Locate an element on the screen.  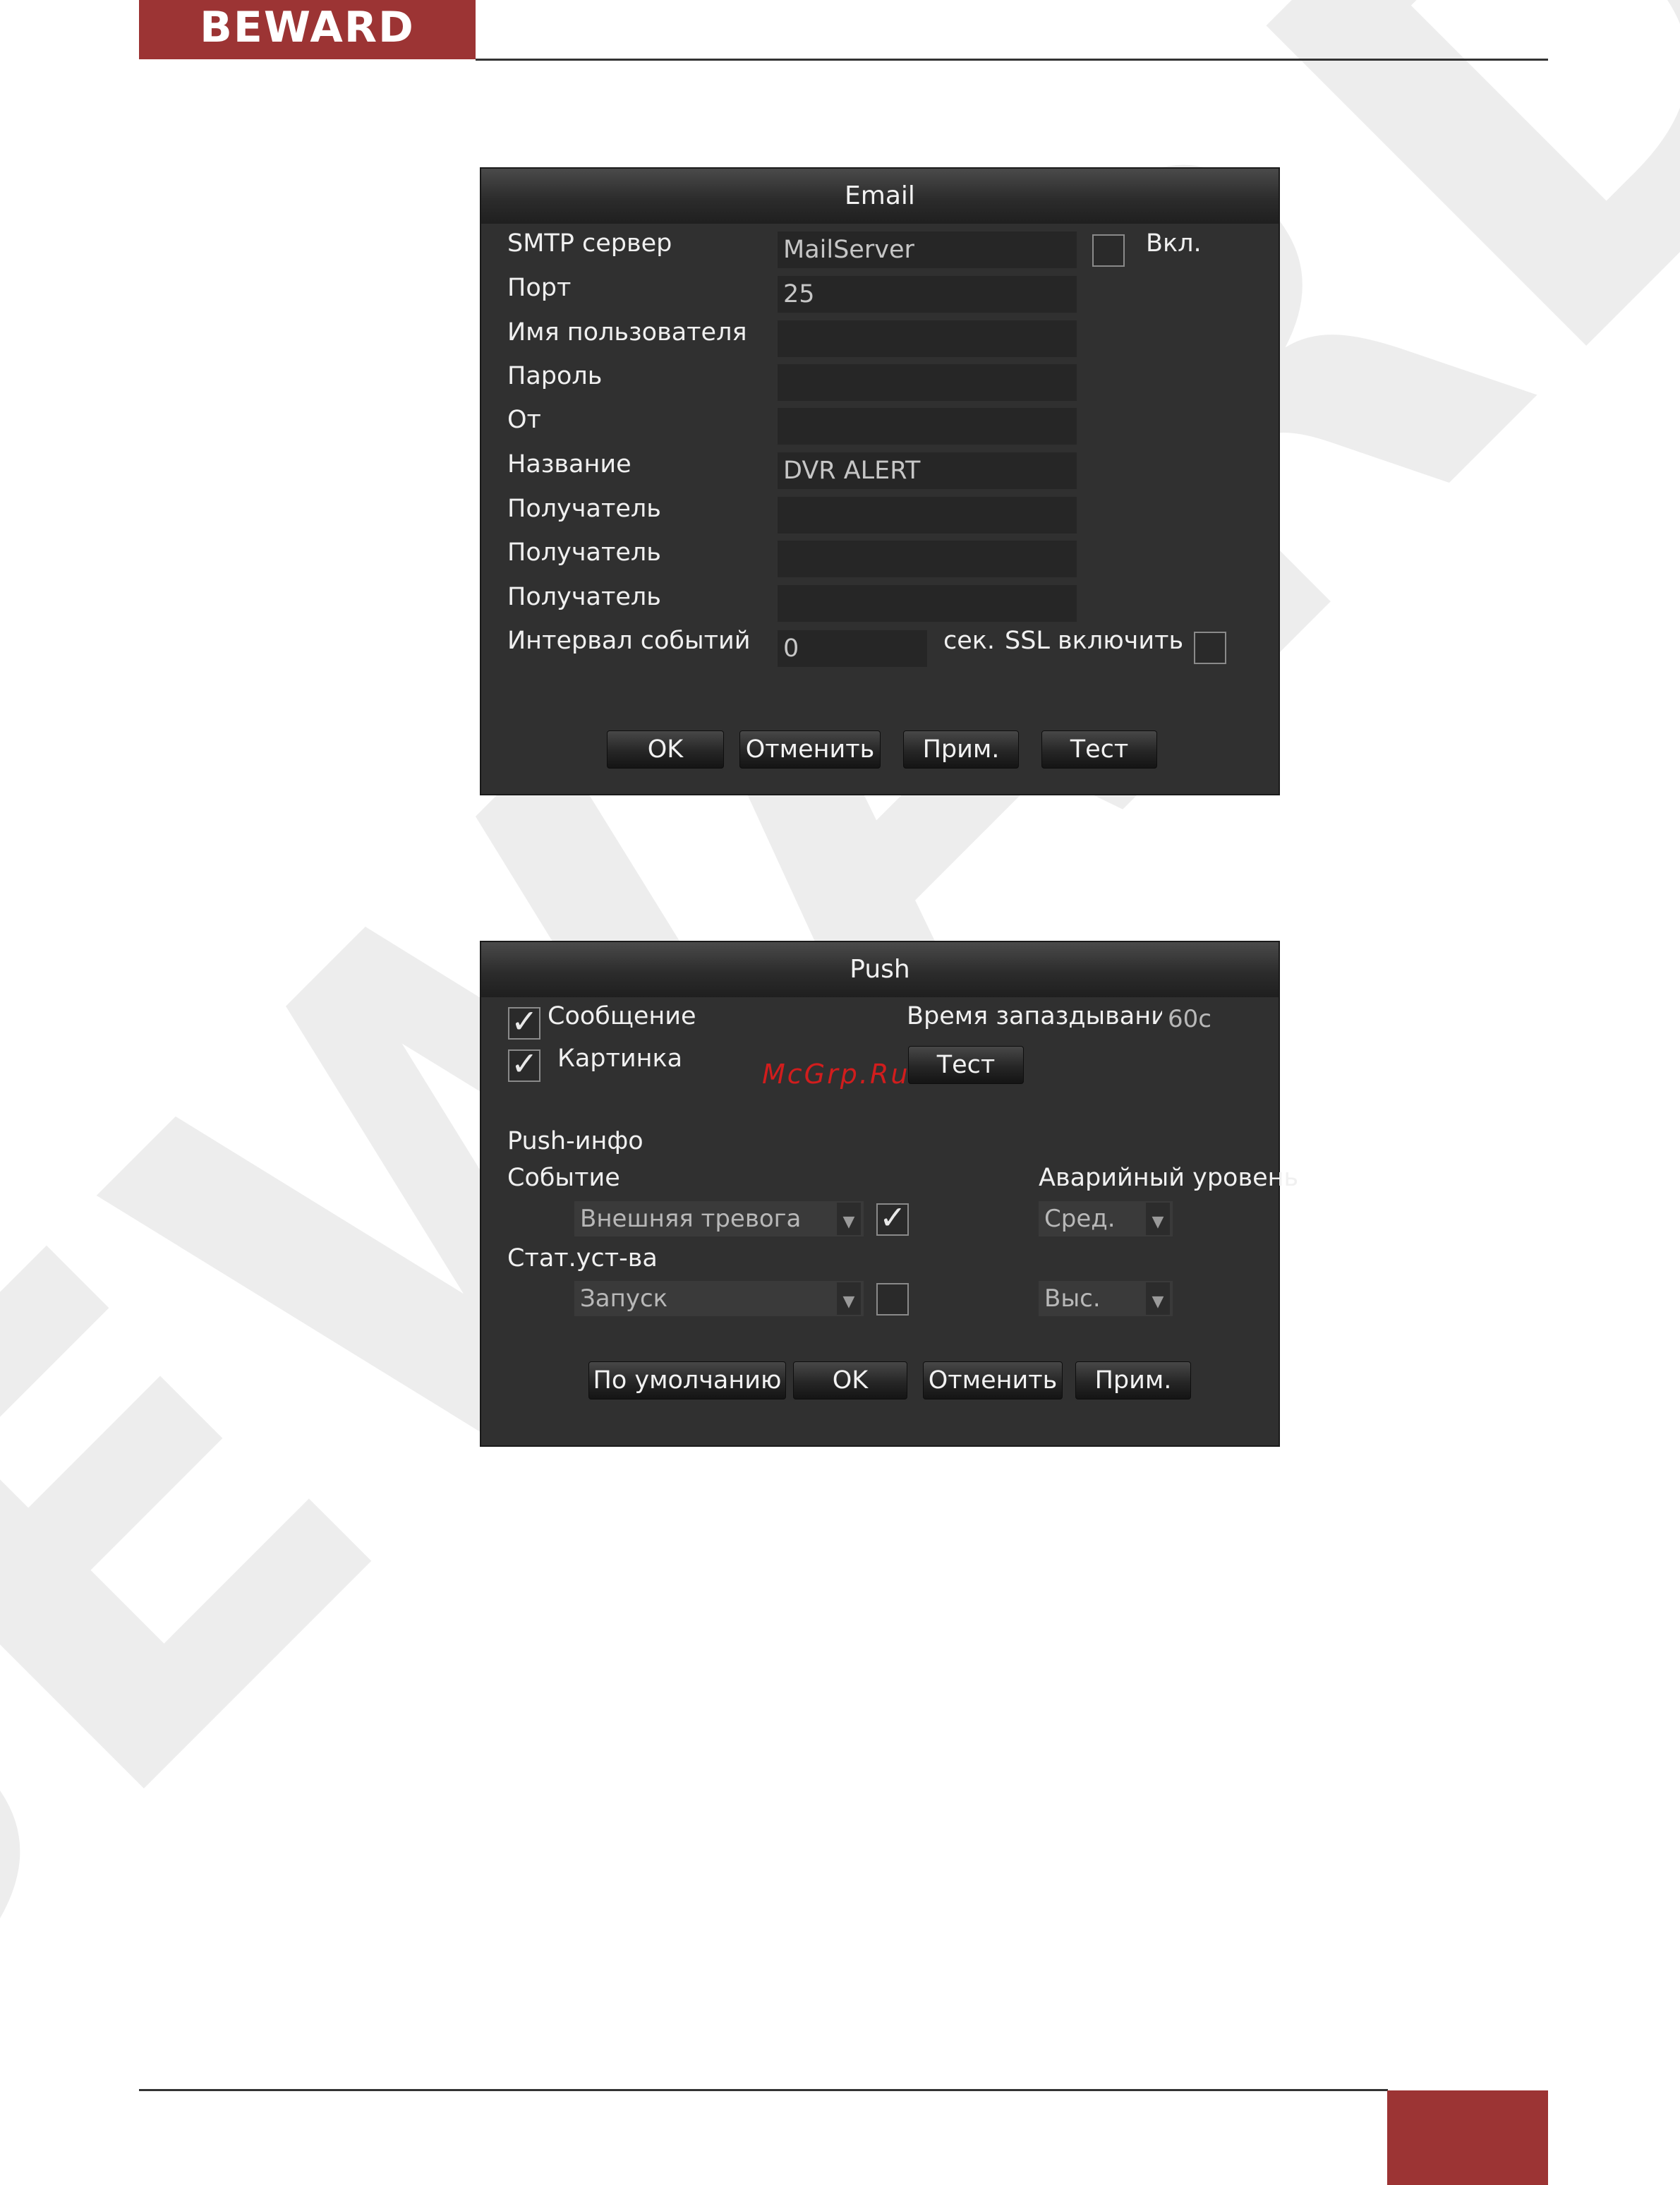
port-field: 25 is located at coordinates (927, 294).